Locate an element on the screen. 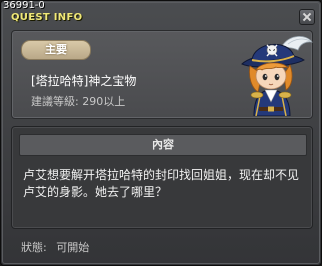 The image size is (322, 266). quest-description-text: 卢艾想要解开塔拉哈特的封印找回姐姐，现在却不见卢艾的身影。她去了哪里？ is located at coordinates (161, 183).